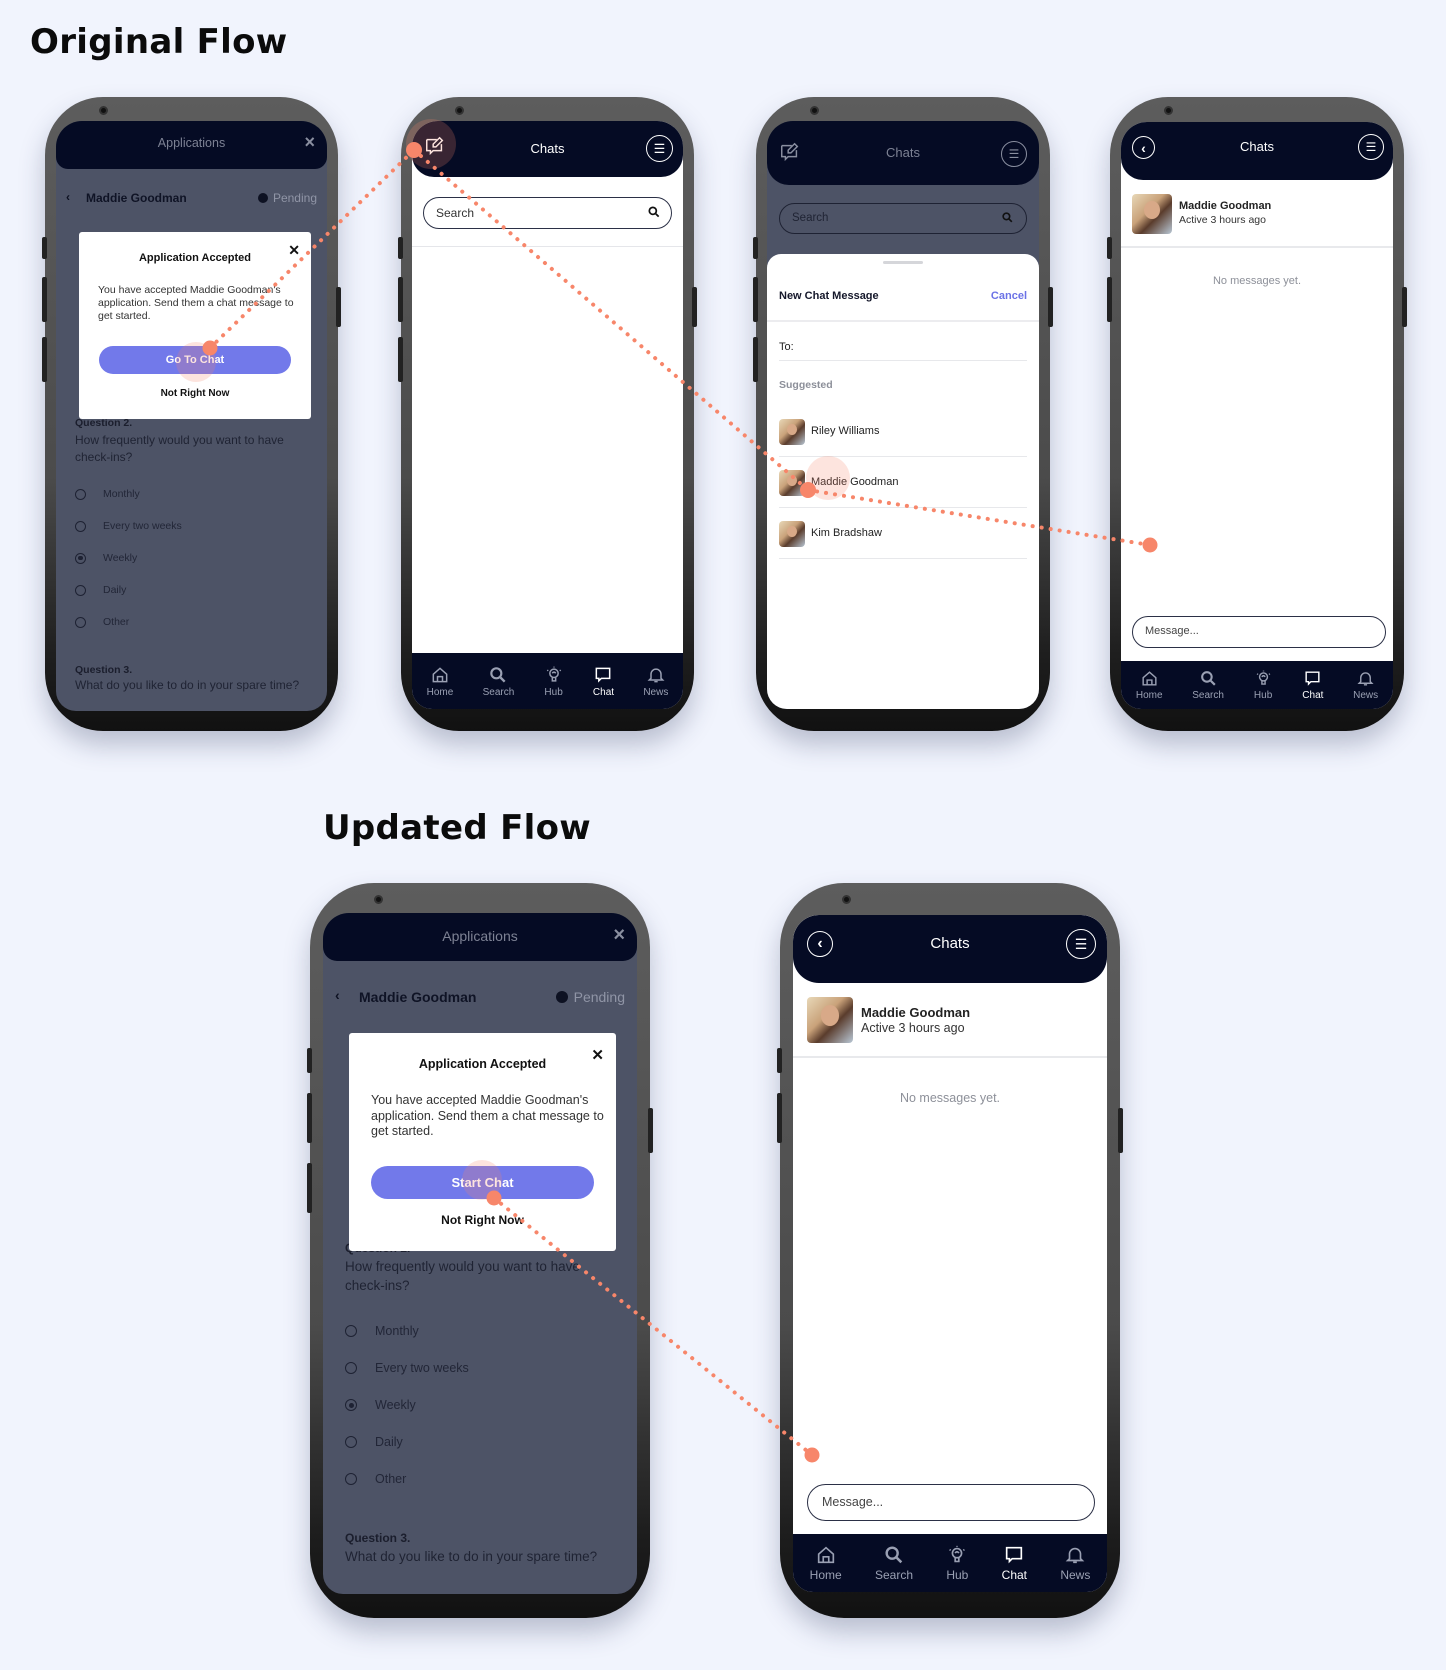  Describe the element at coordinates (121, 494) in the screenshot. I see `radio-label: Monthly` at that location.